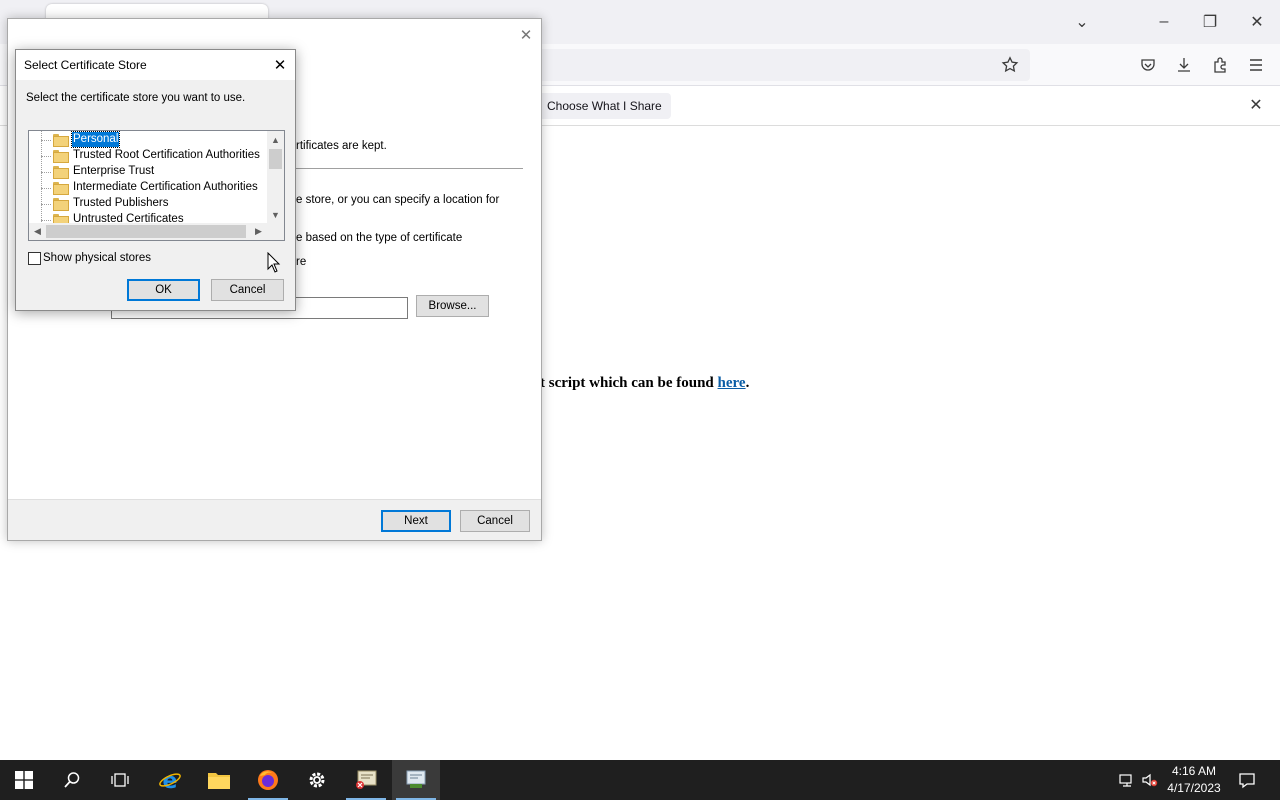 Image resolution: width=1280 pixels, height=800 pixels. Describe the element at coordinates (97, 258) in the screenshot. I see `show-physical-stores-label: Show physical stores` at that location.